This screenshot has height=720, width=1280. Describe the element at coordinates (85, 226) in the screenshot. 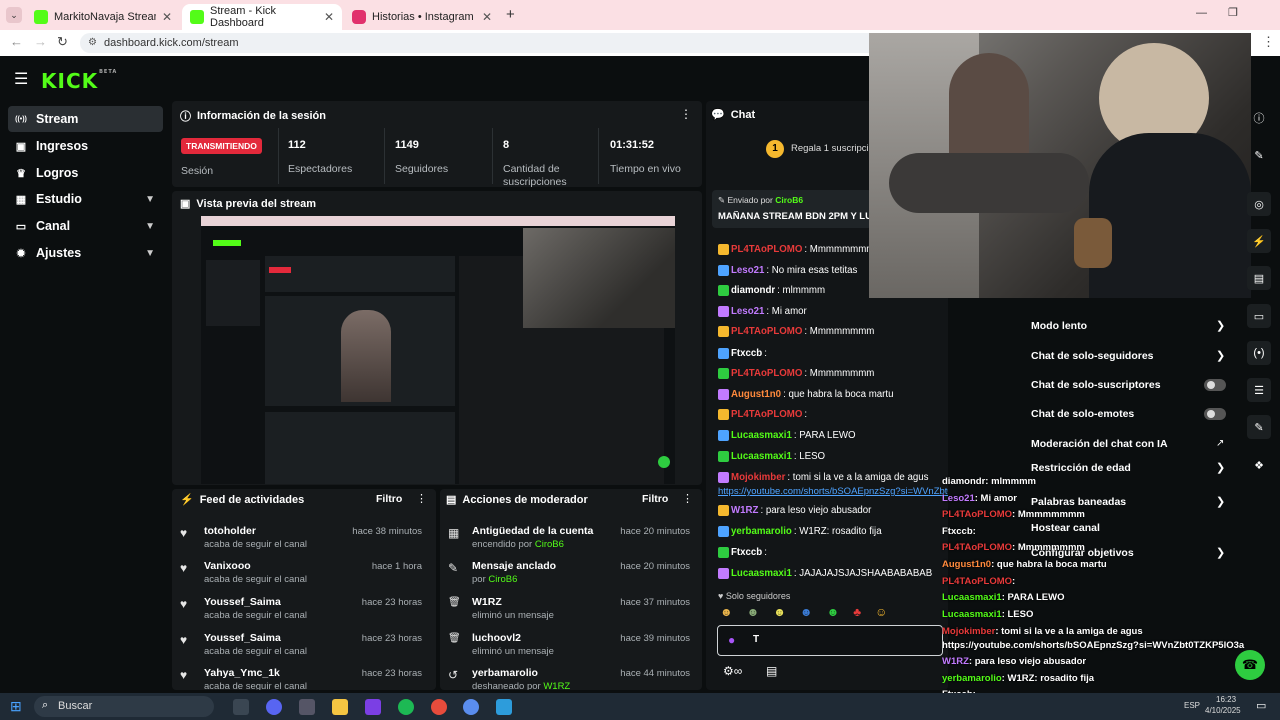

I see `sidebar-item-canal: ▭ Canal ▼` at that location.